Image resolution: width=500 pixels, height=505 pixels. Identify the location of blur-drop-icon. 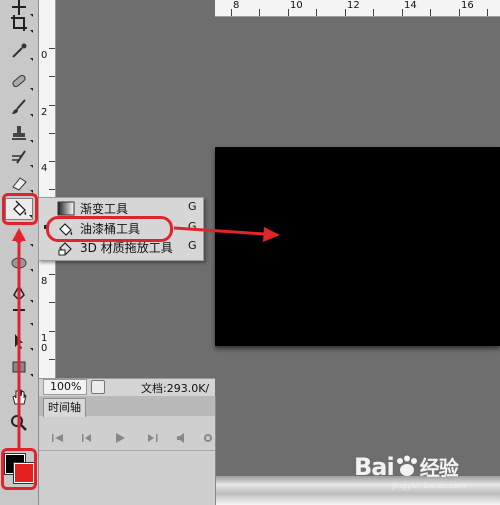
(19, 236).